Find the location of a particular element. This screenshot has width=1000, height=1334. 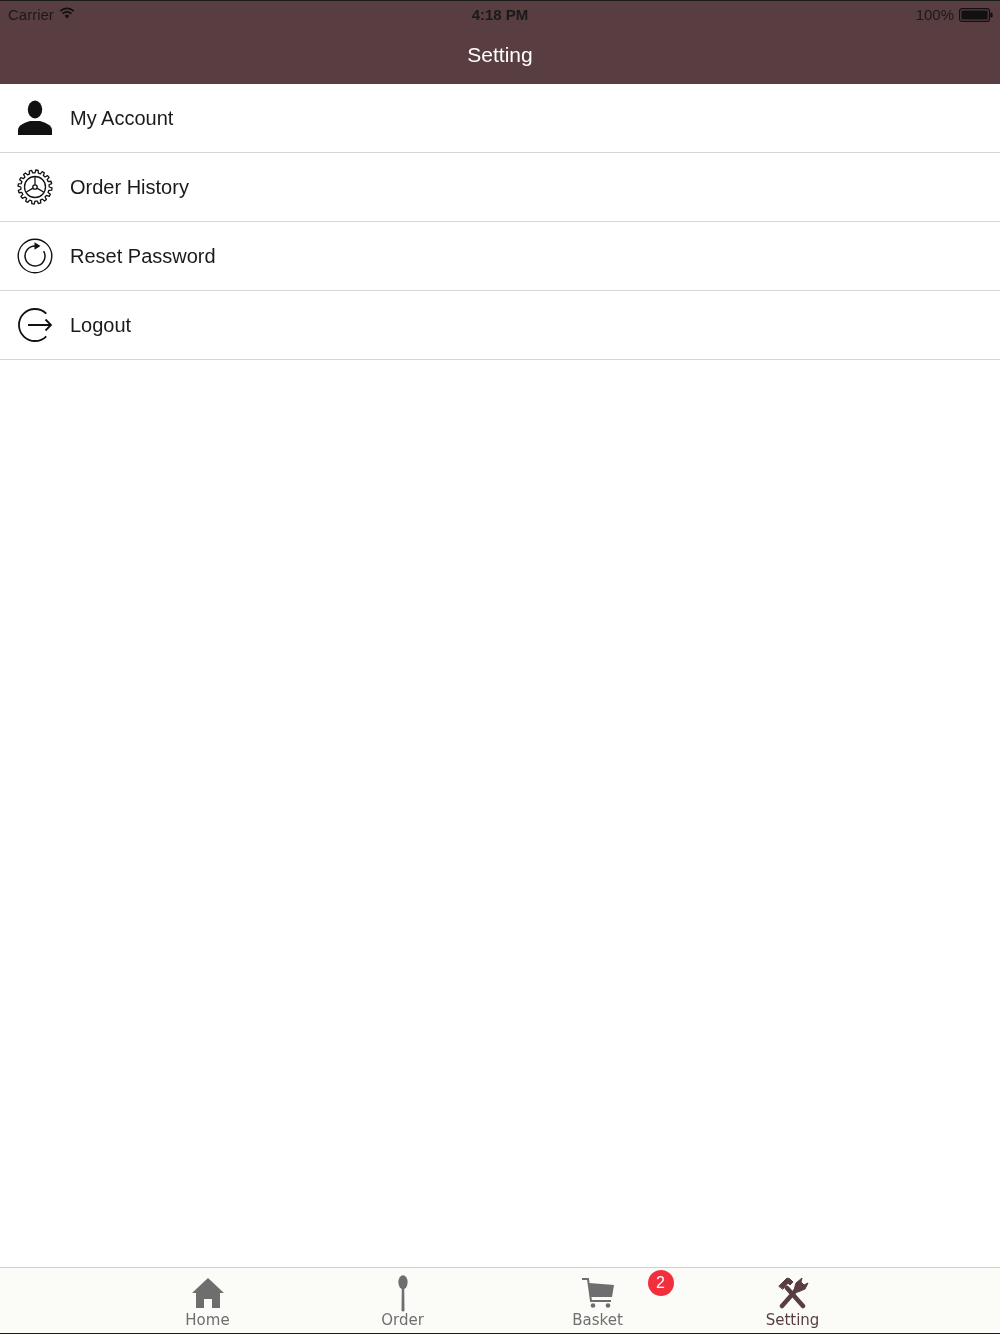

tab-item: Setting is located at coordinates (792, 1300).